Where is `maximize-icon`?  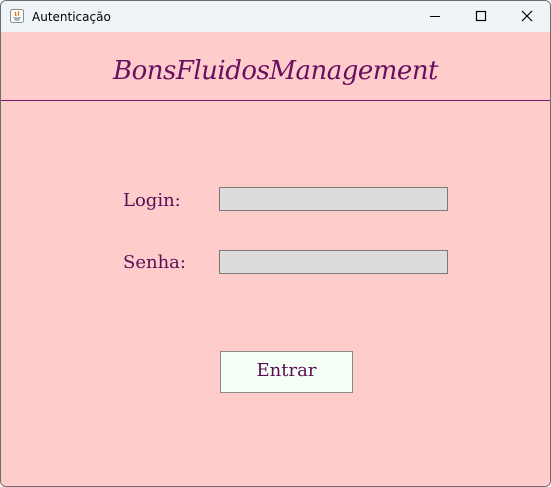
maximize-icon is located at coordinates (481, 16).